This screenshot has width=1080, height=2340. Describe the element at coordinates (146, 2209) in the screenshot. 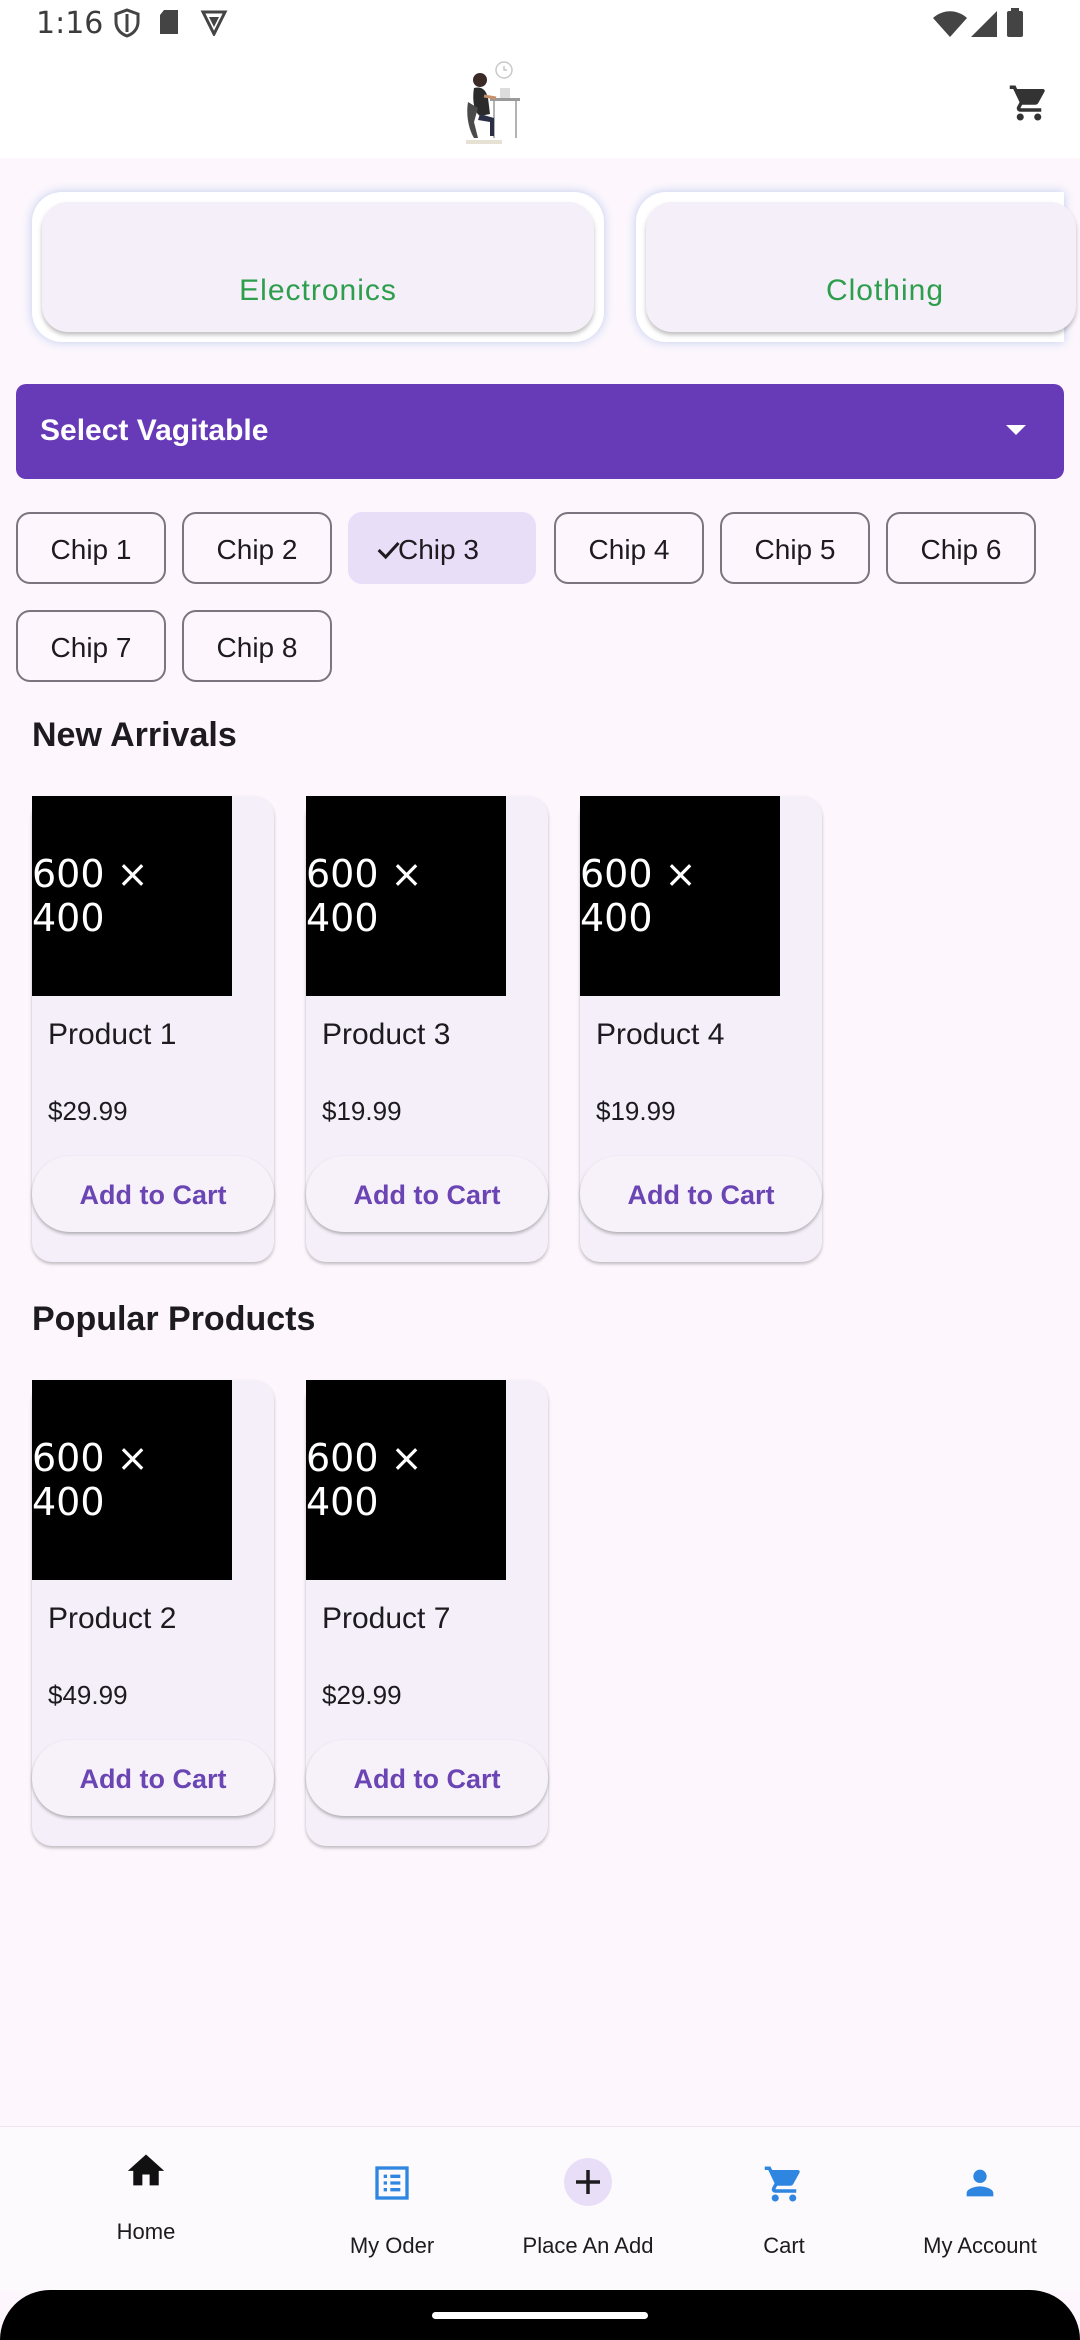

I see `nav-item-home: Home` at that location.